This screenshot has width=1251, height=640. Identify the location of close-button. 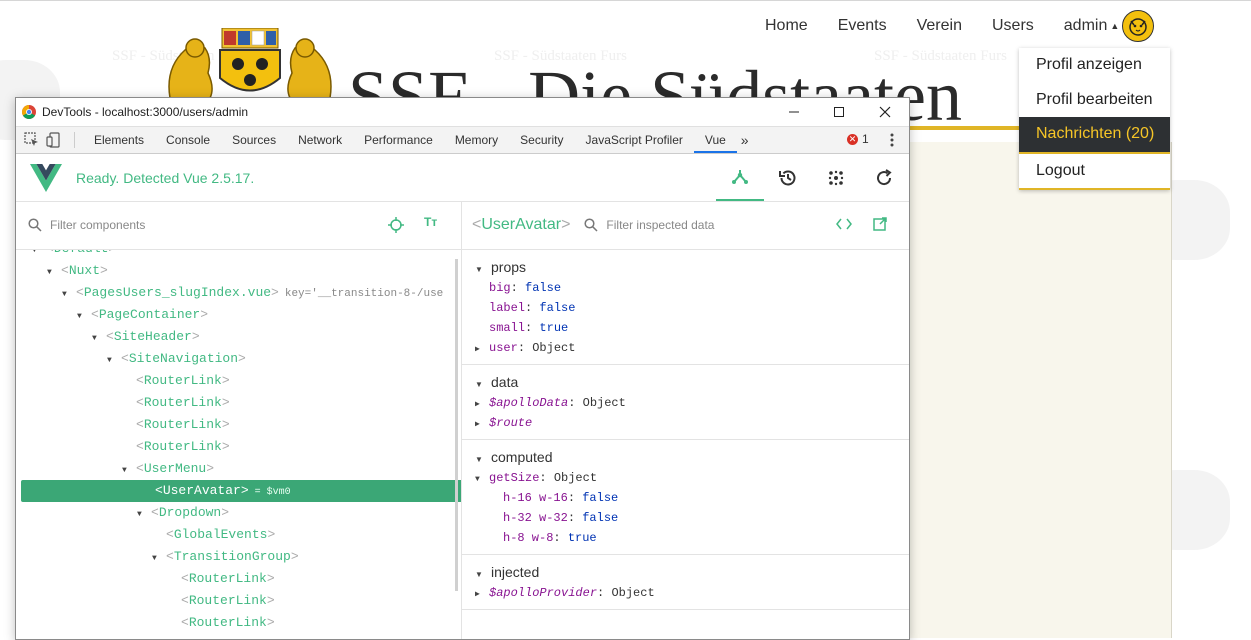
(885, 112).